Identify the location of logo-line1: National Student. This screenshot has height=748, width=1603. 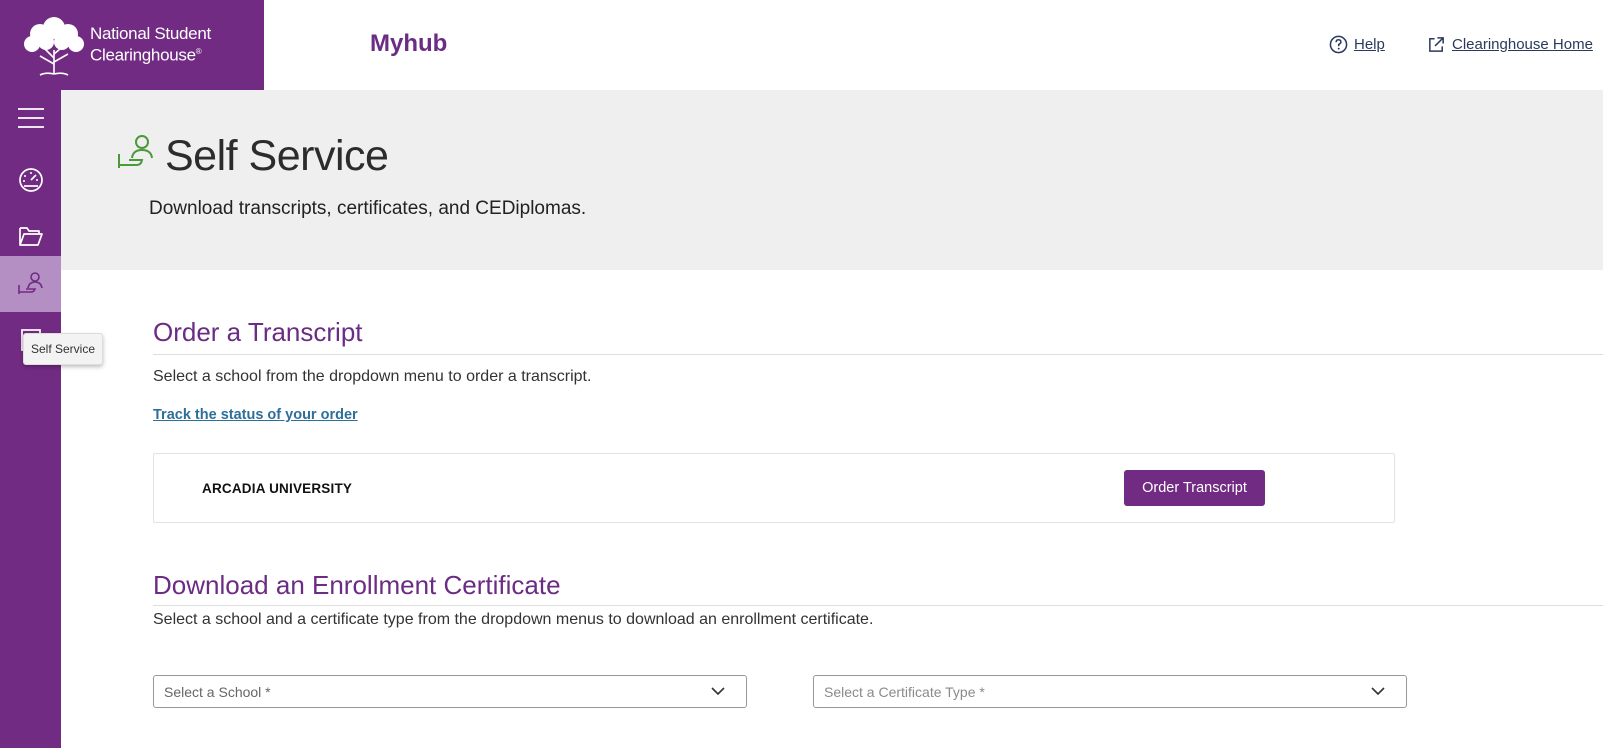
(150, 34).